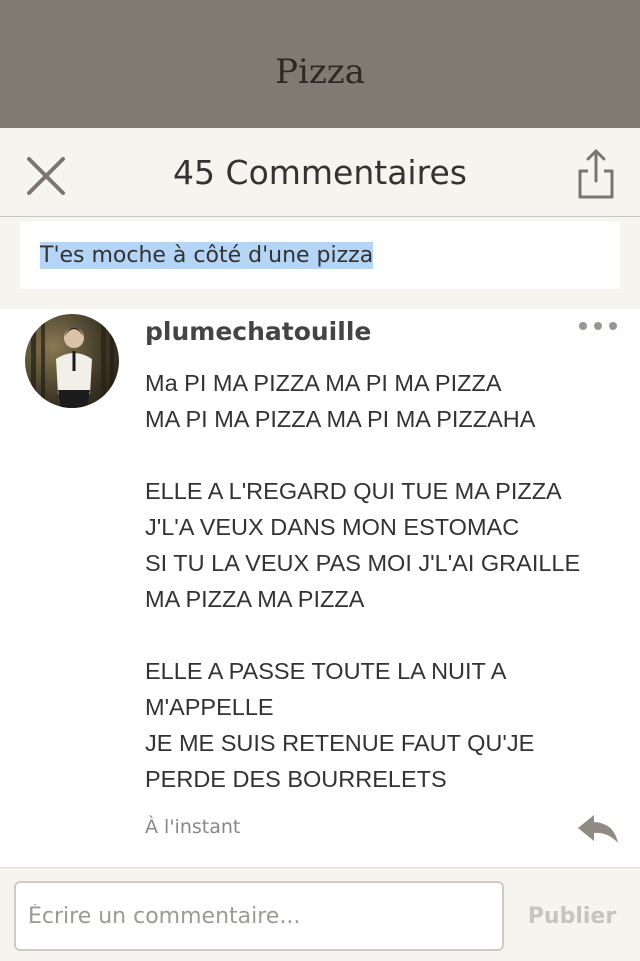 This screenshot has width=640, height=961. I want to click on more-options-button, so click(598, 326).